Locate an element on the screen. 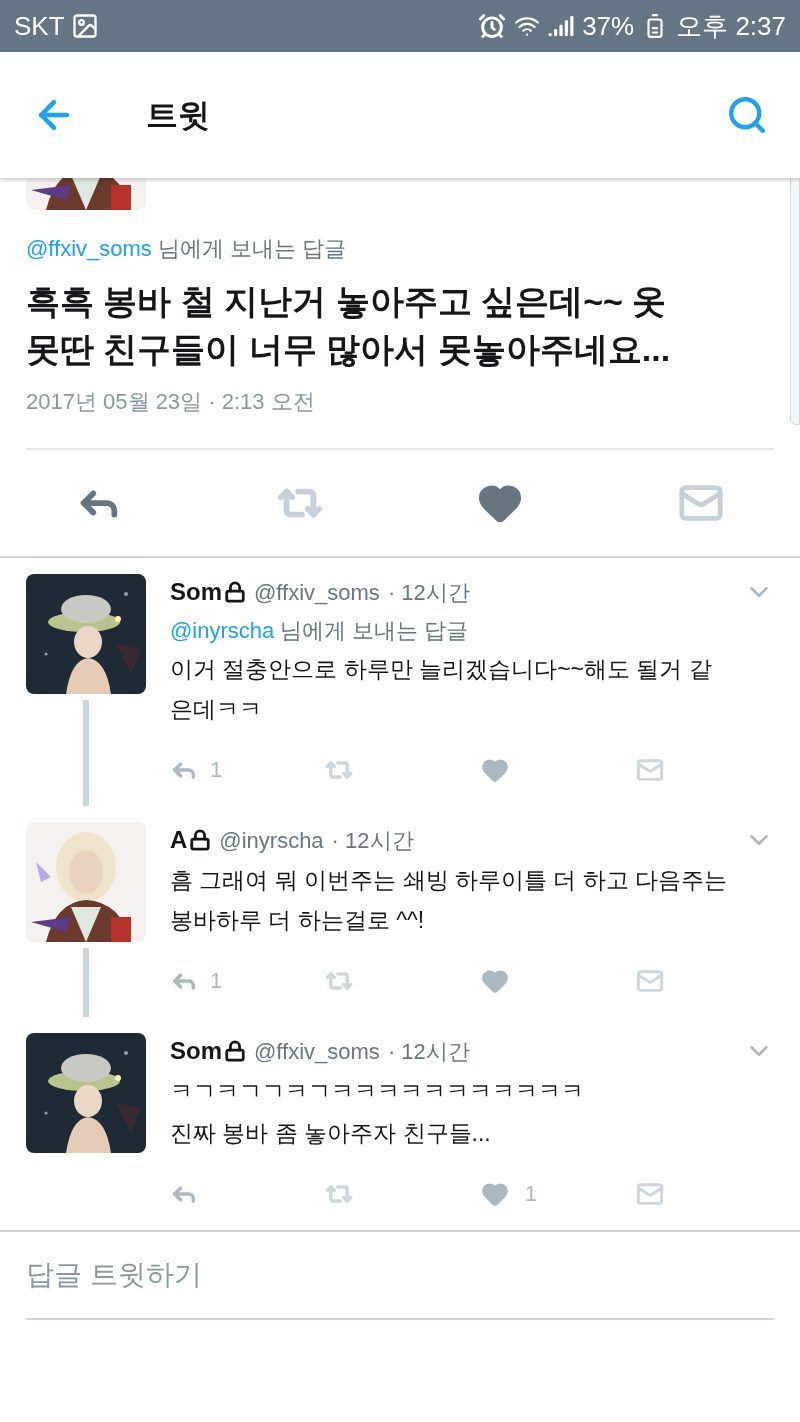 Image resolution: width=800 pixels, height=1422 pixels. clock-time: 오후 2:37 is located at coordinates (731, 26).